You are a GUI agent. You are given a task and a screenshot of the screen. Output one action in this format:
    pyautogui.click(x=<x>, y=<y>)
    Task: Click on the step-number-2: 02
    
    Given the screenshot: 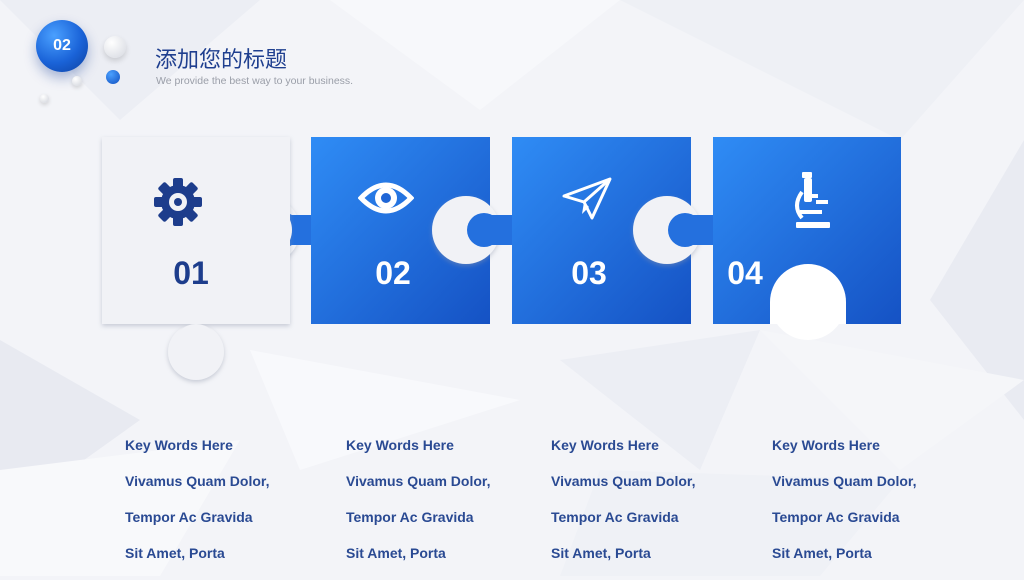 What is the action you would take?
    pyautogui.click(x=393, y=273)
    